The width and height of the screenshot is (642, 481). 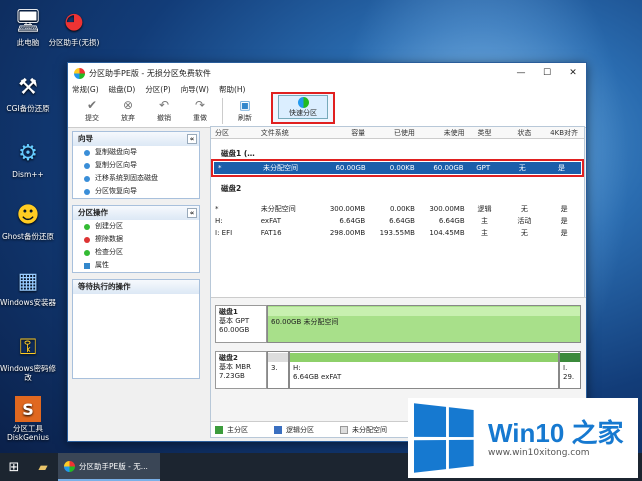 I want to click on disk2-efi-segment: I. 29., so click(x=570, y=370).